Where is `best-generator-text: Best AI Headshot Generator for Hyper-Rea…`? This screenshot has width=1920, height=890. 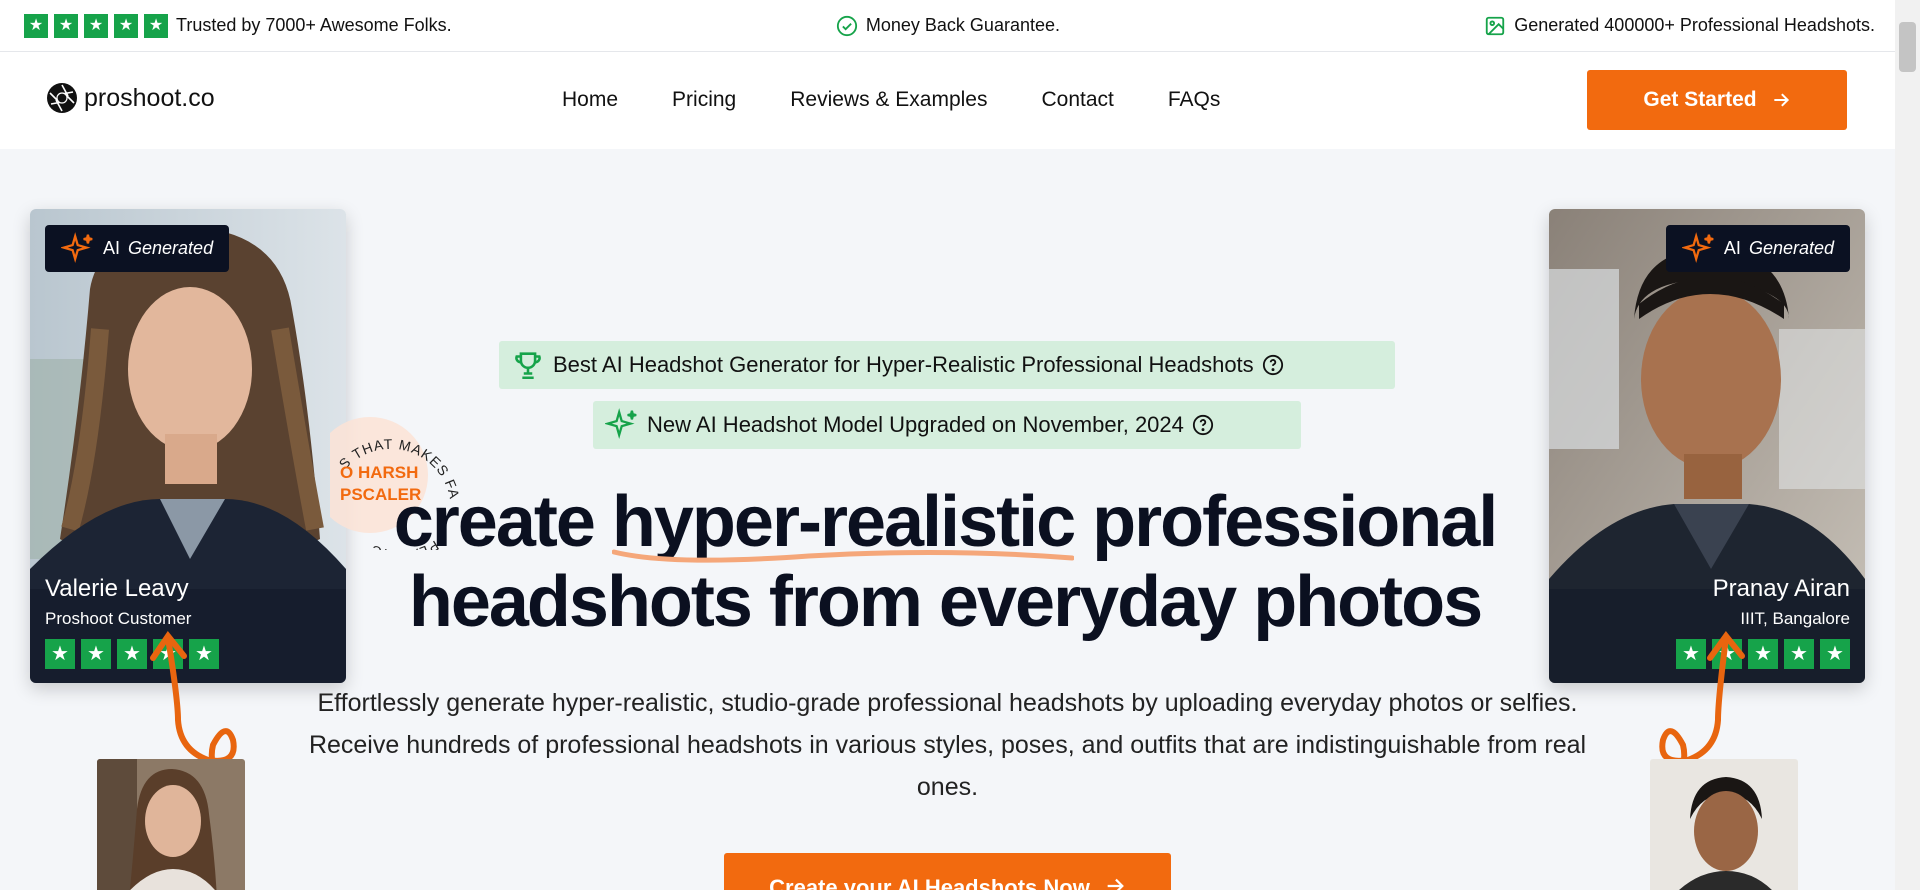
best-generator-text: Best AI Headshot Generator for Hyper-Rea… is located at coordinates (903, 364).